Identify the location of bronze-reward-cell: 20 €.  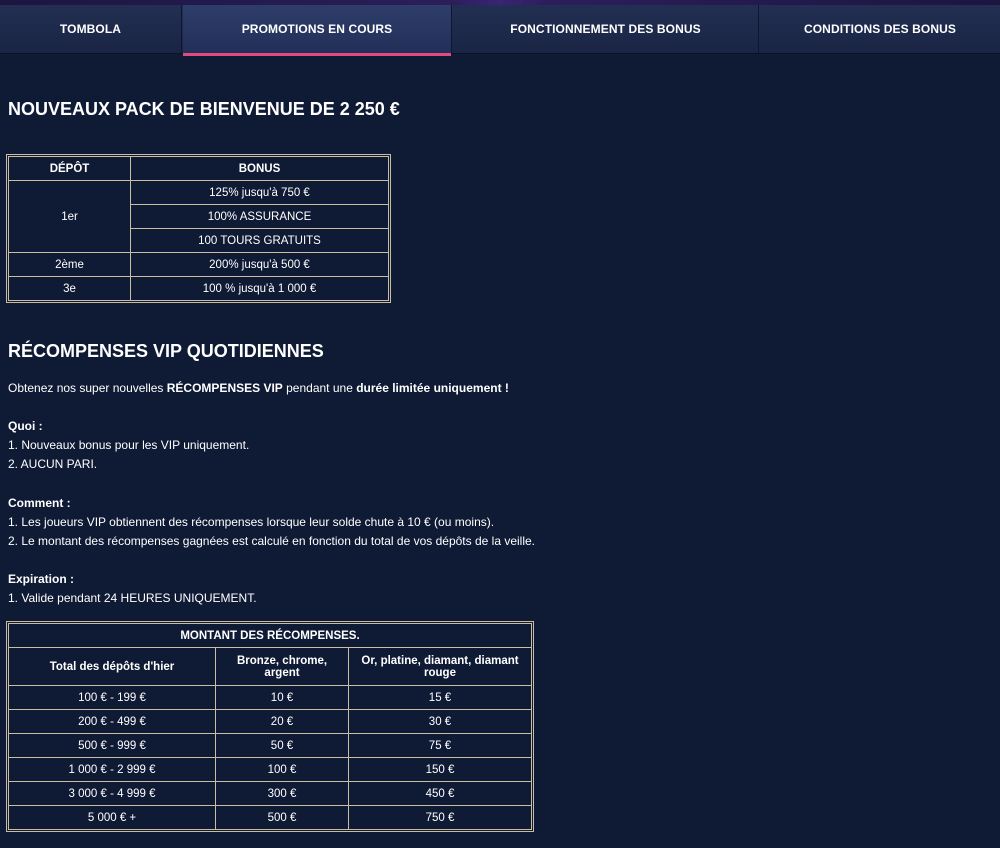
(282, 721).